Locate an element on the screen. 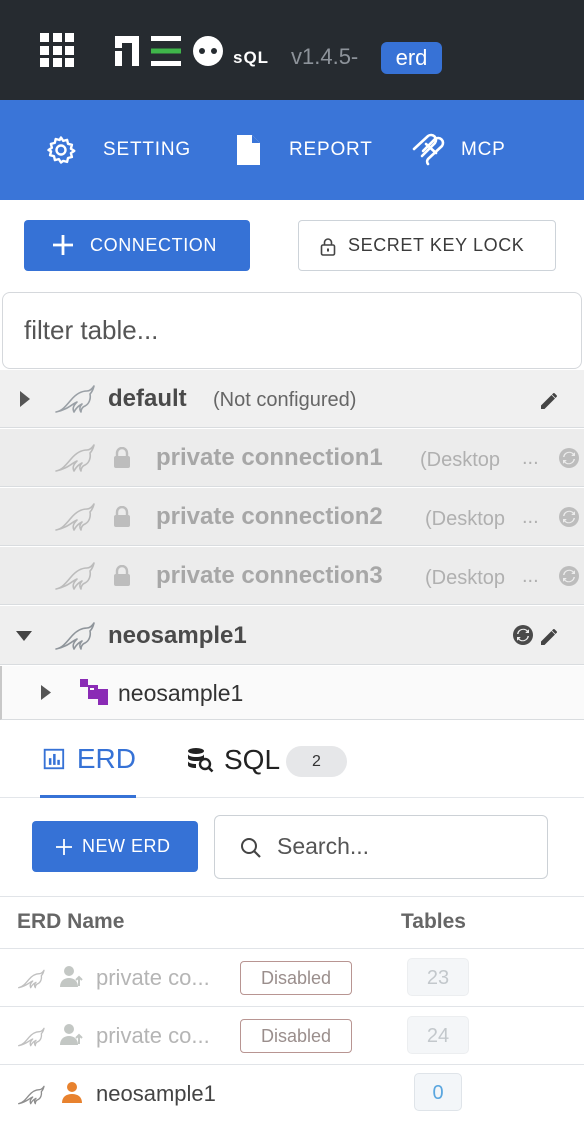 The image size is (584, 1126). table-count-badge: 0 is located at coordinates (438, 1092).